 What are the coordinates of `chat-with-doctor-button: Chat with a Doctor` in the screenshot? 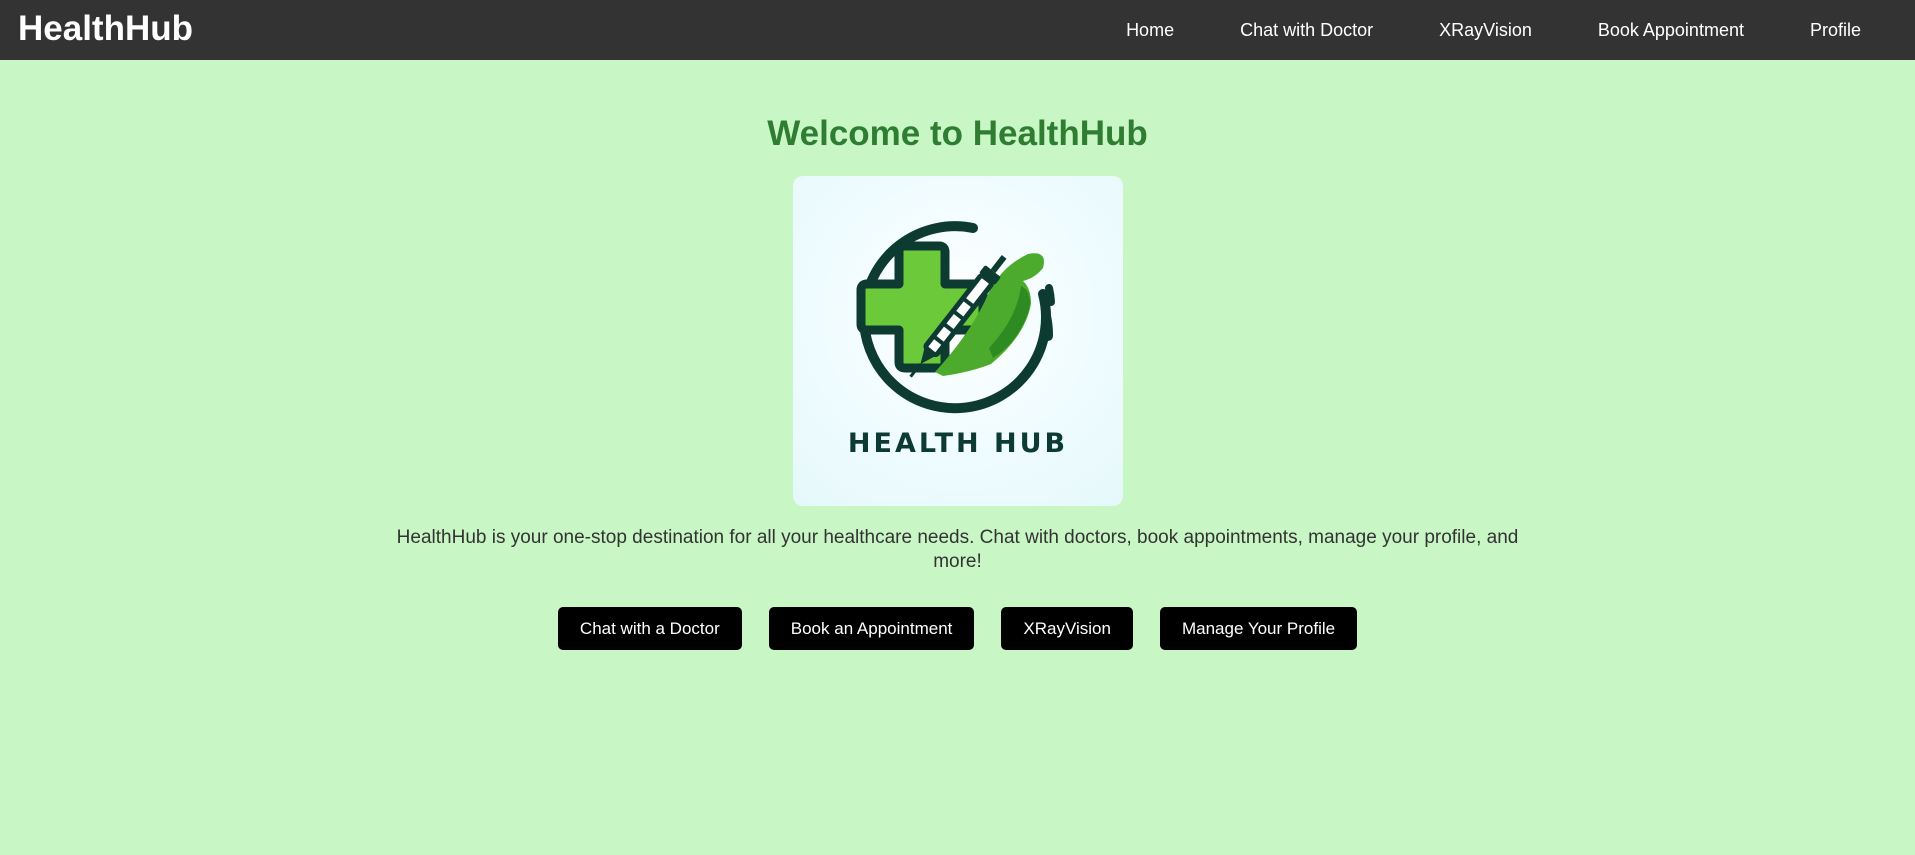 It's located at (649, 628).